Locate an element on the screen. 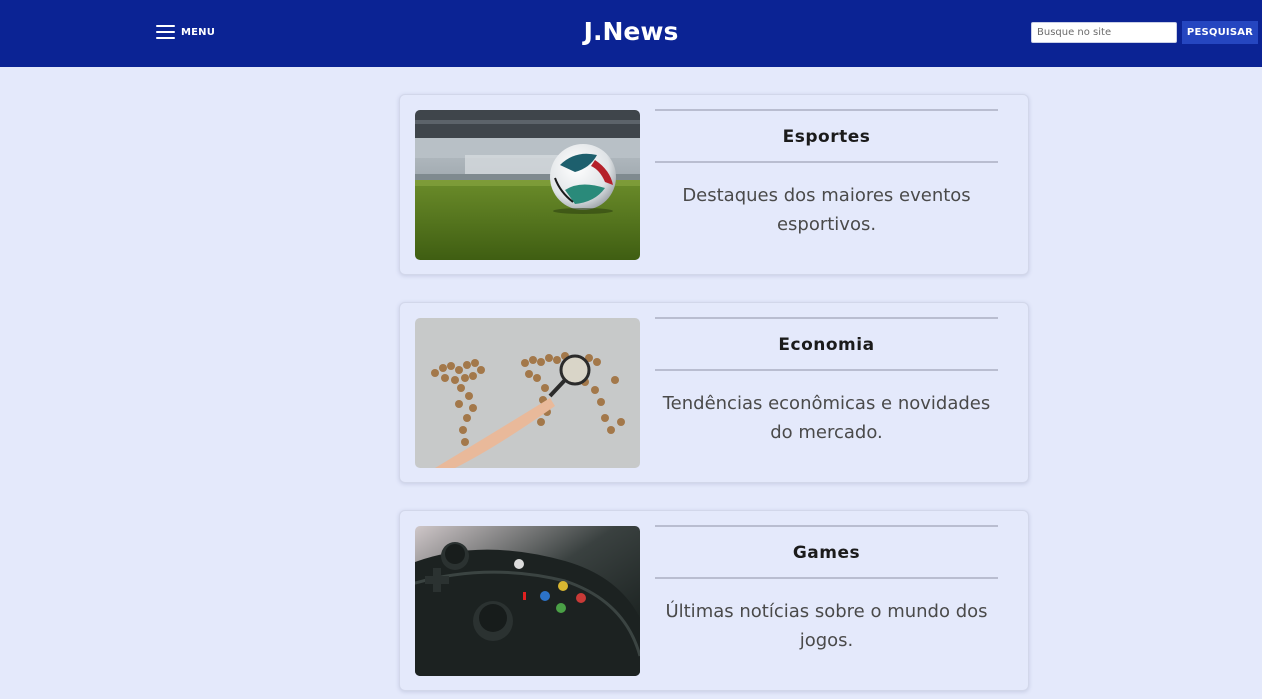  coin-world-map-photo is located at coordinates (527, 393).